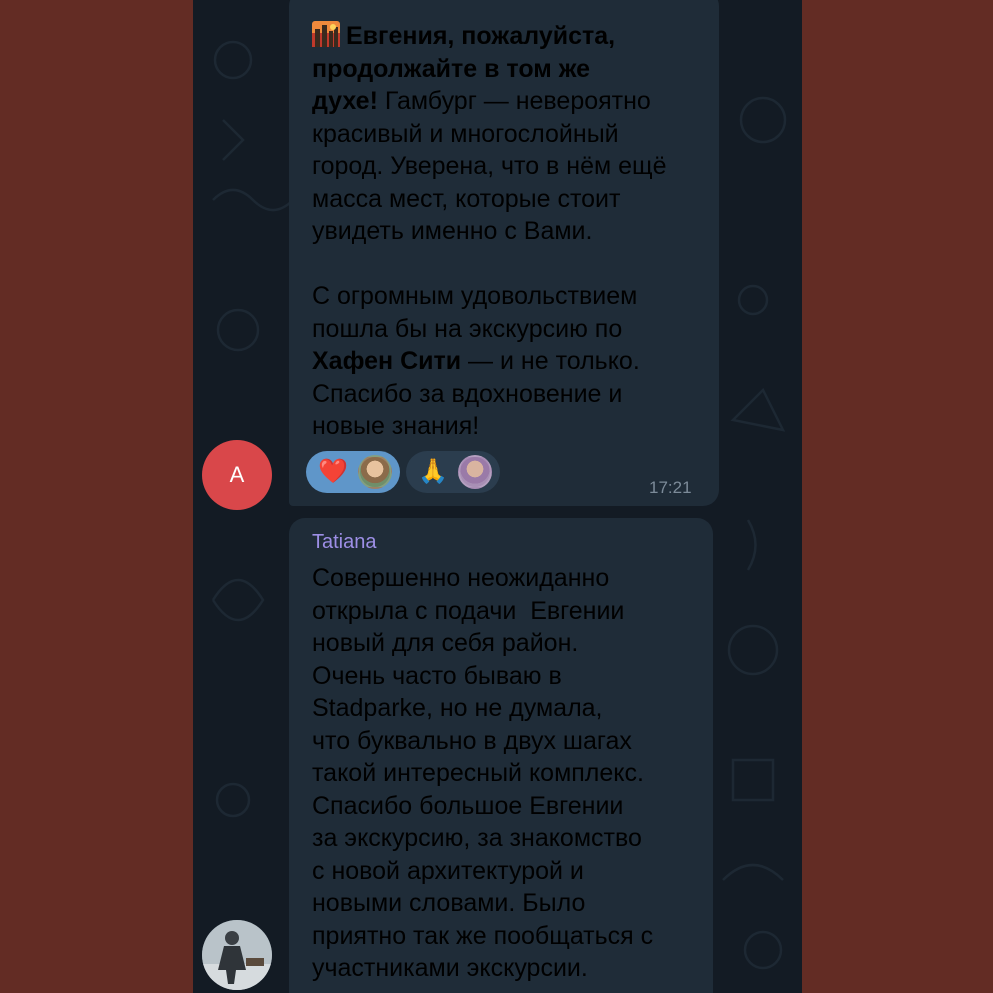 The image size is (993, 993). What do you see at coordinates (450, 968) in the screenshot?
I see `message-line: участниками экскурсии.` at bounding box center [450, 968].